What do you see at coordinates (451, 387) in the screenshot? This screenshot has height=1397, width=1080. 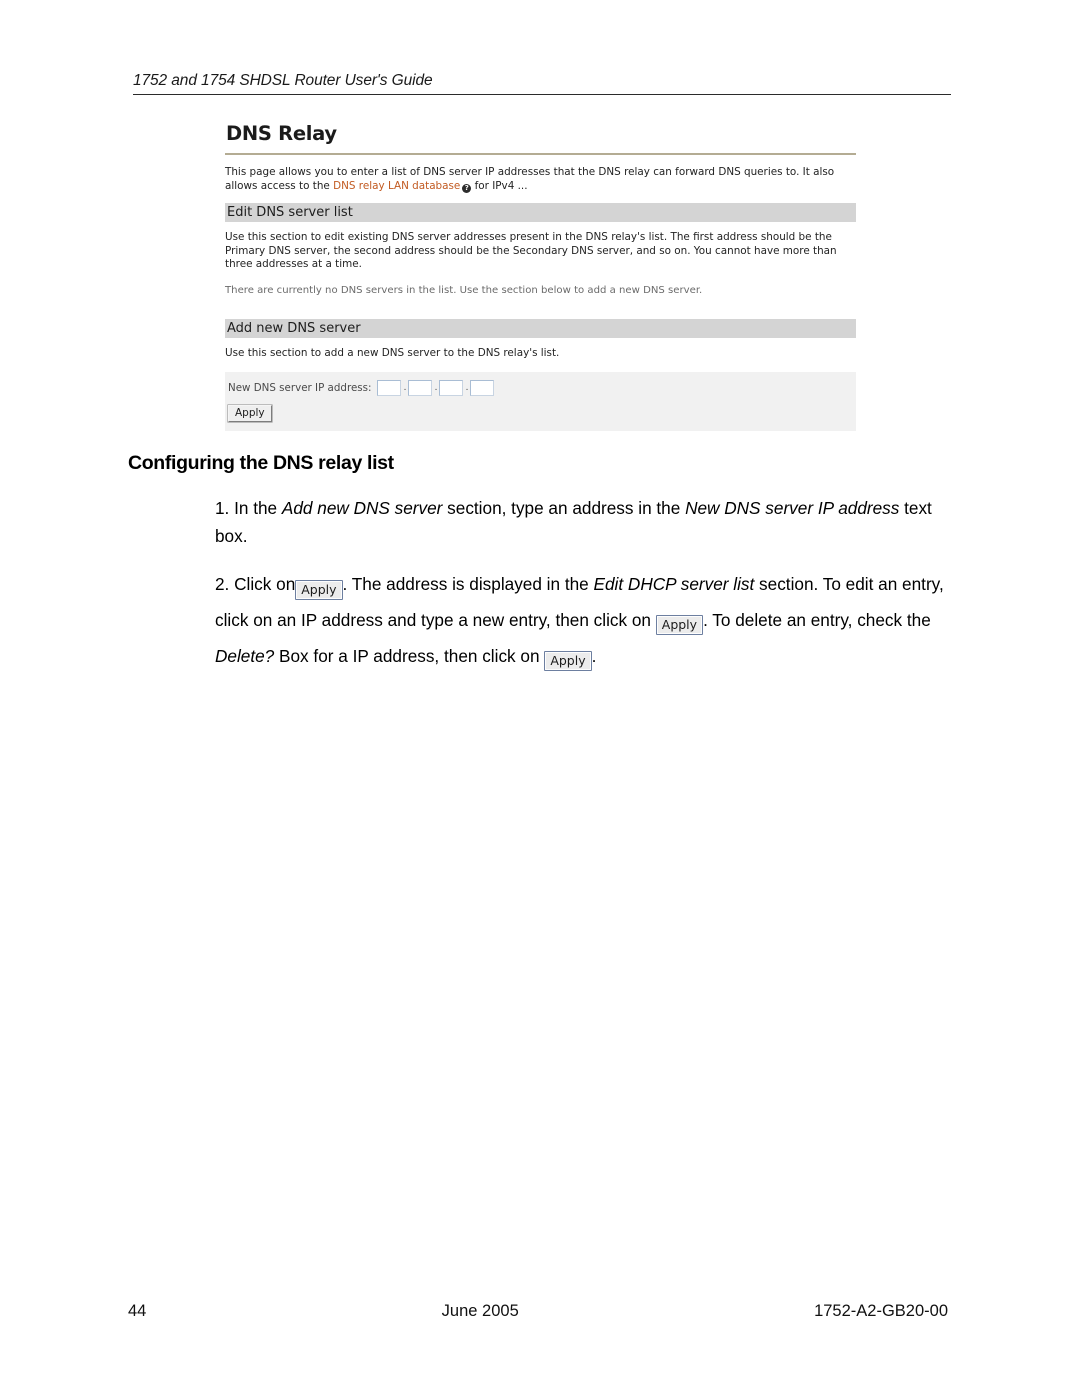 I see `ip-octet-3-input` at bounding box center [451, 387].